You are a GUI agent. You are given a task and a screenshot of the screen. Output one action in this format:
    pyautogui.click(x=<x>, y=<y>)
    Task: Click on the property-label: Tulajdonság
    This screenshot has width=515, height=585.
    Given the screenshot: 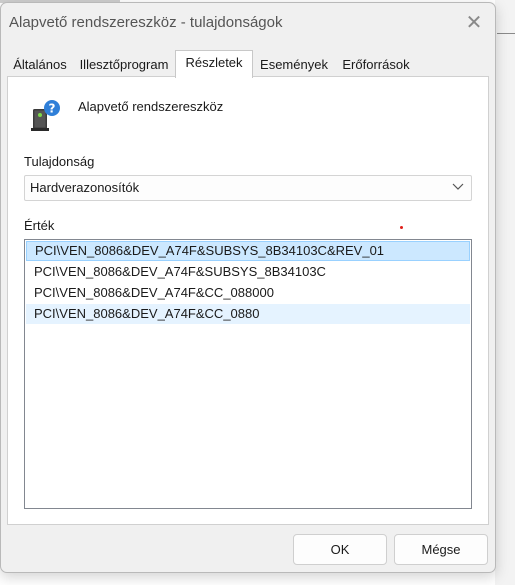 What is the action you would take?
    pyautogui.click(x=59, y=161)
    